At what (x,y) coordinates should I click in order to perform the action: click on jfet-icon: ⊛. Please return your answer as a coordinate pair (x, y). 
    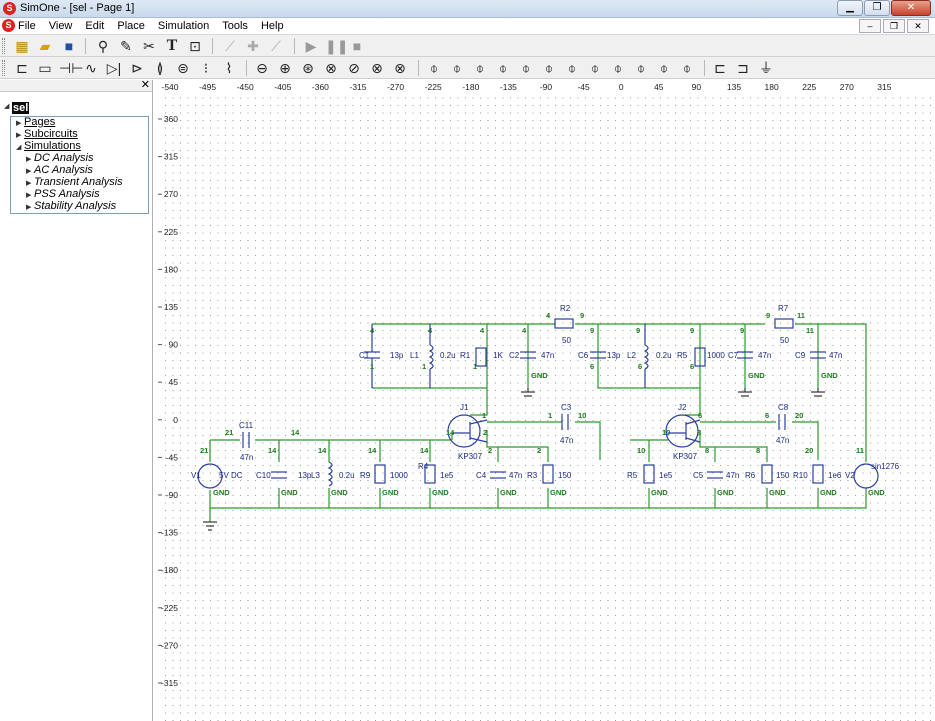
    Looking at the image, I should click on (308, 68).